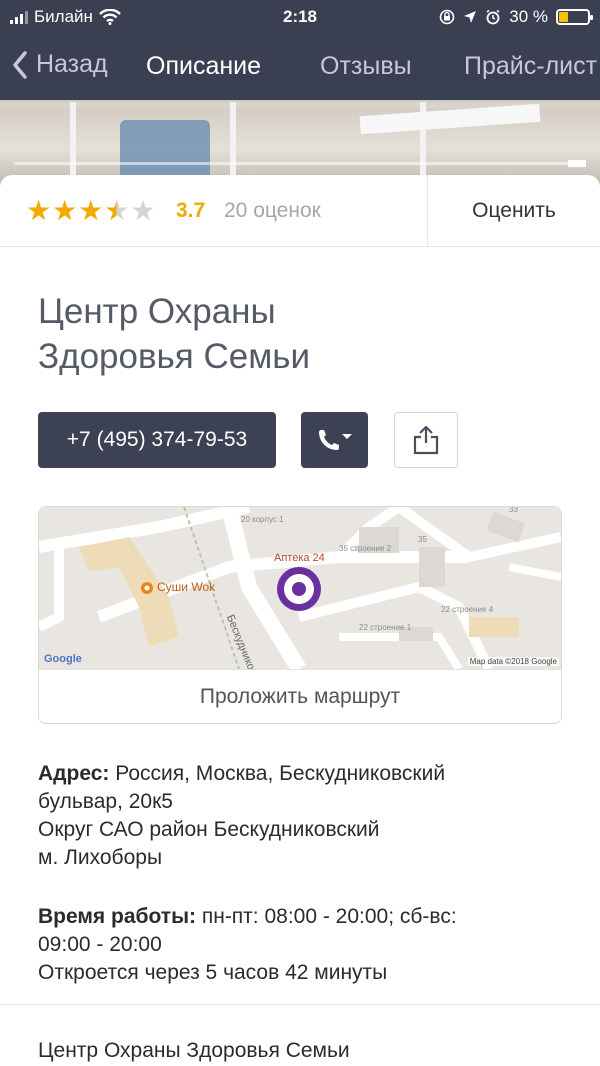  I want to click on map-label-restaurant: Суши Wok, so click(186, 587).